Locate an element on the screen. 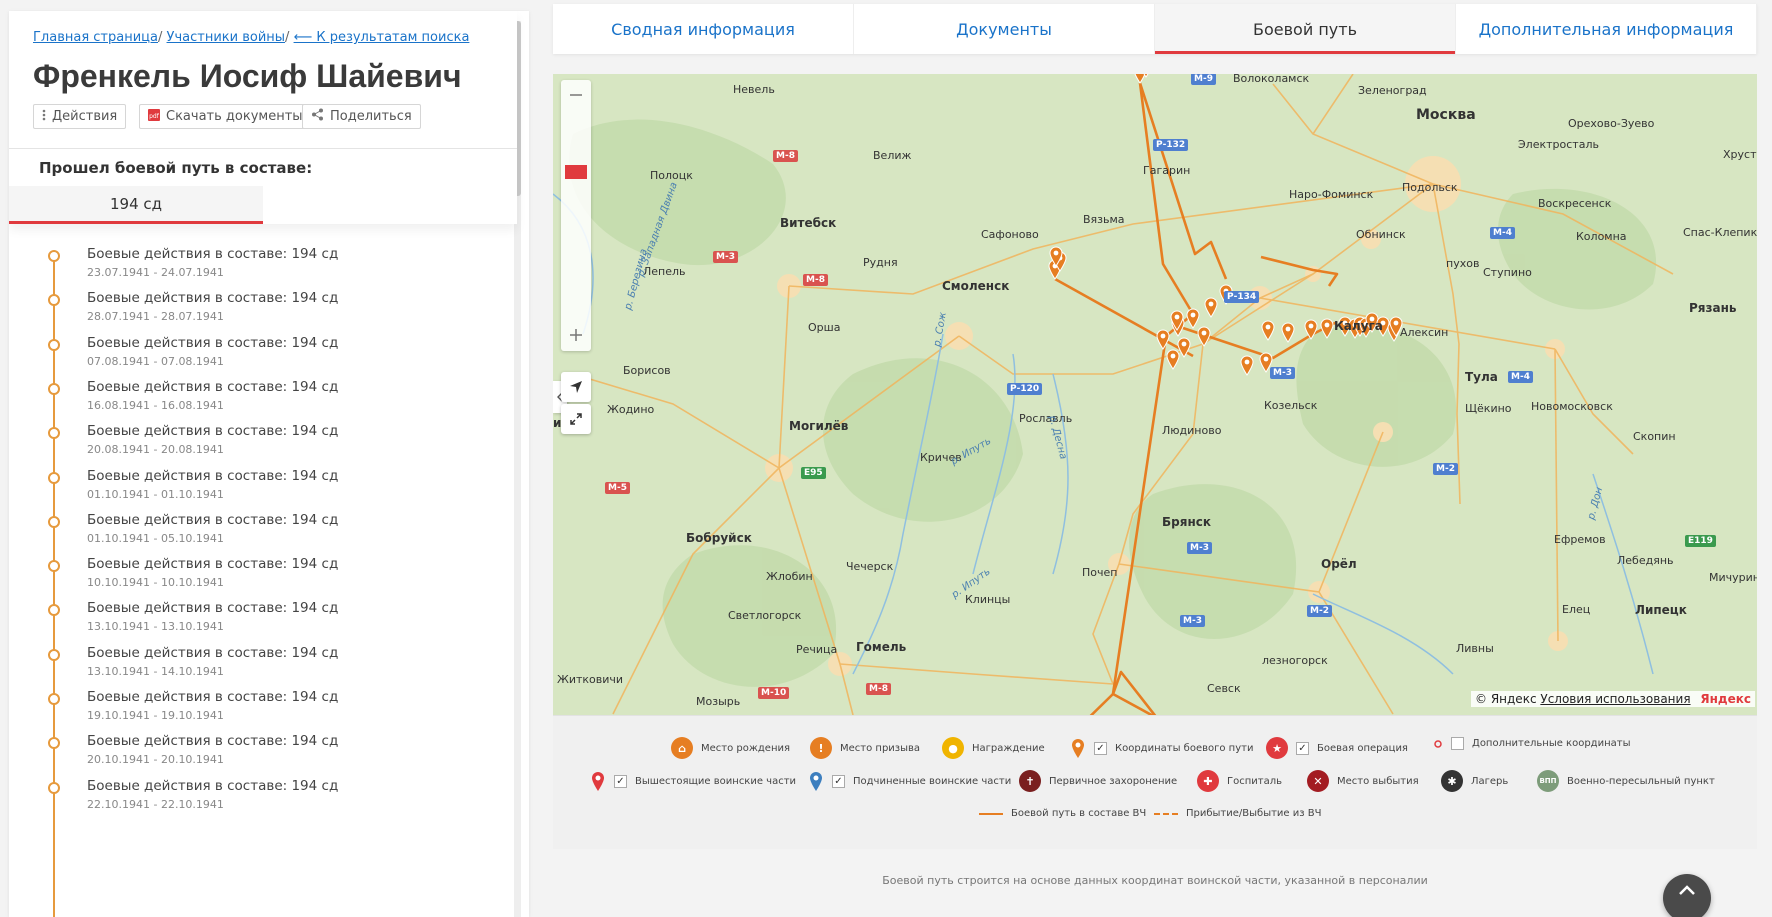  city-label: Рудня is located at coordinates (880, 262).